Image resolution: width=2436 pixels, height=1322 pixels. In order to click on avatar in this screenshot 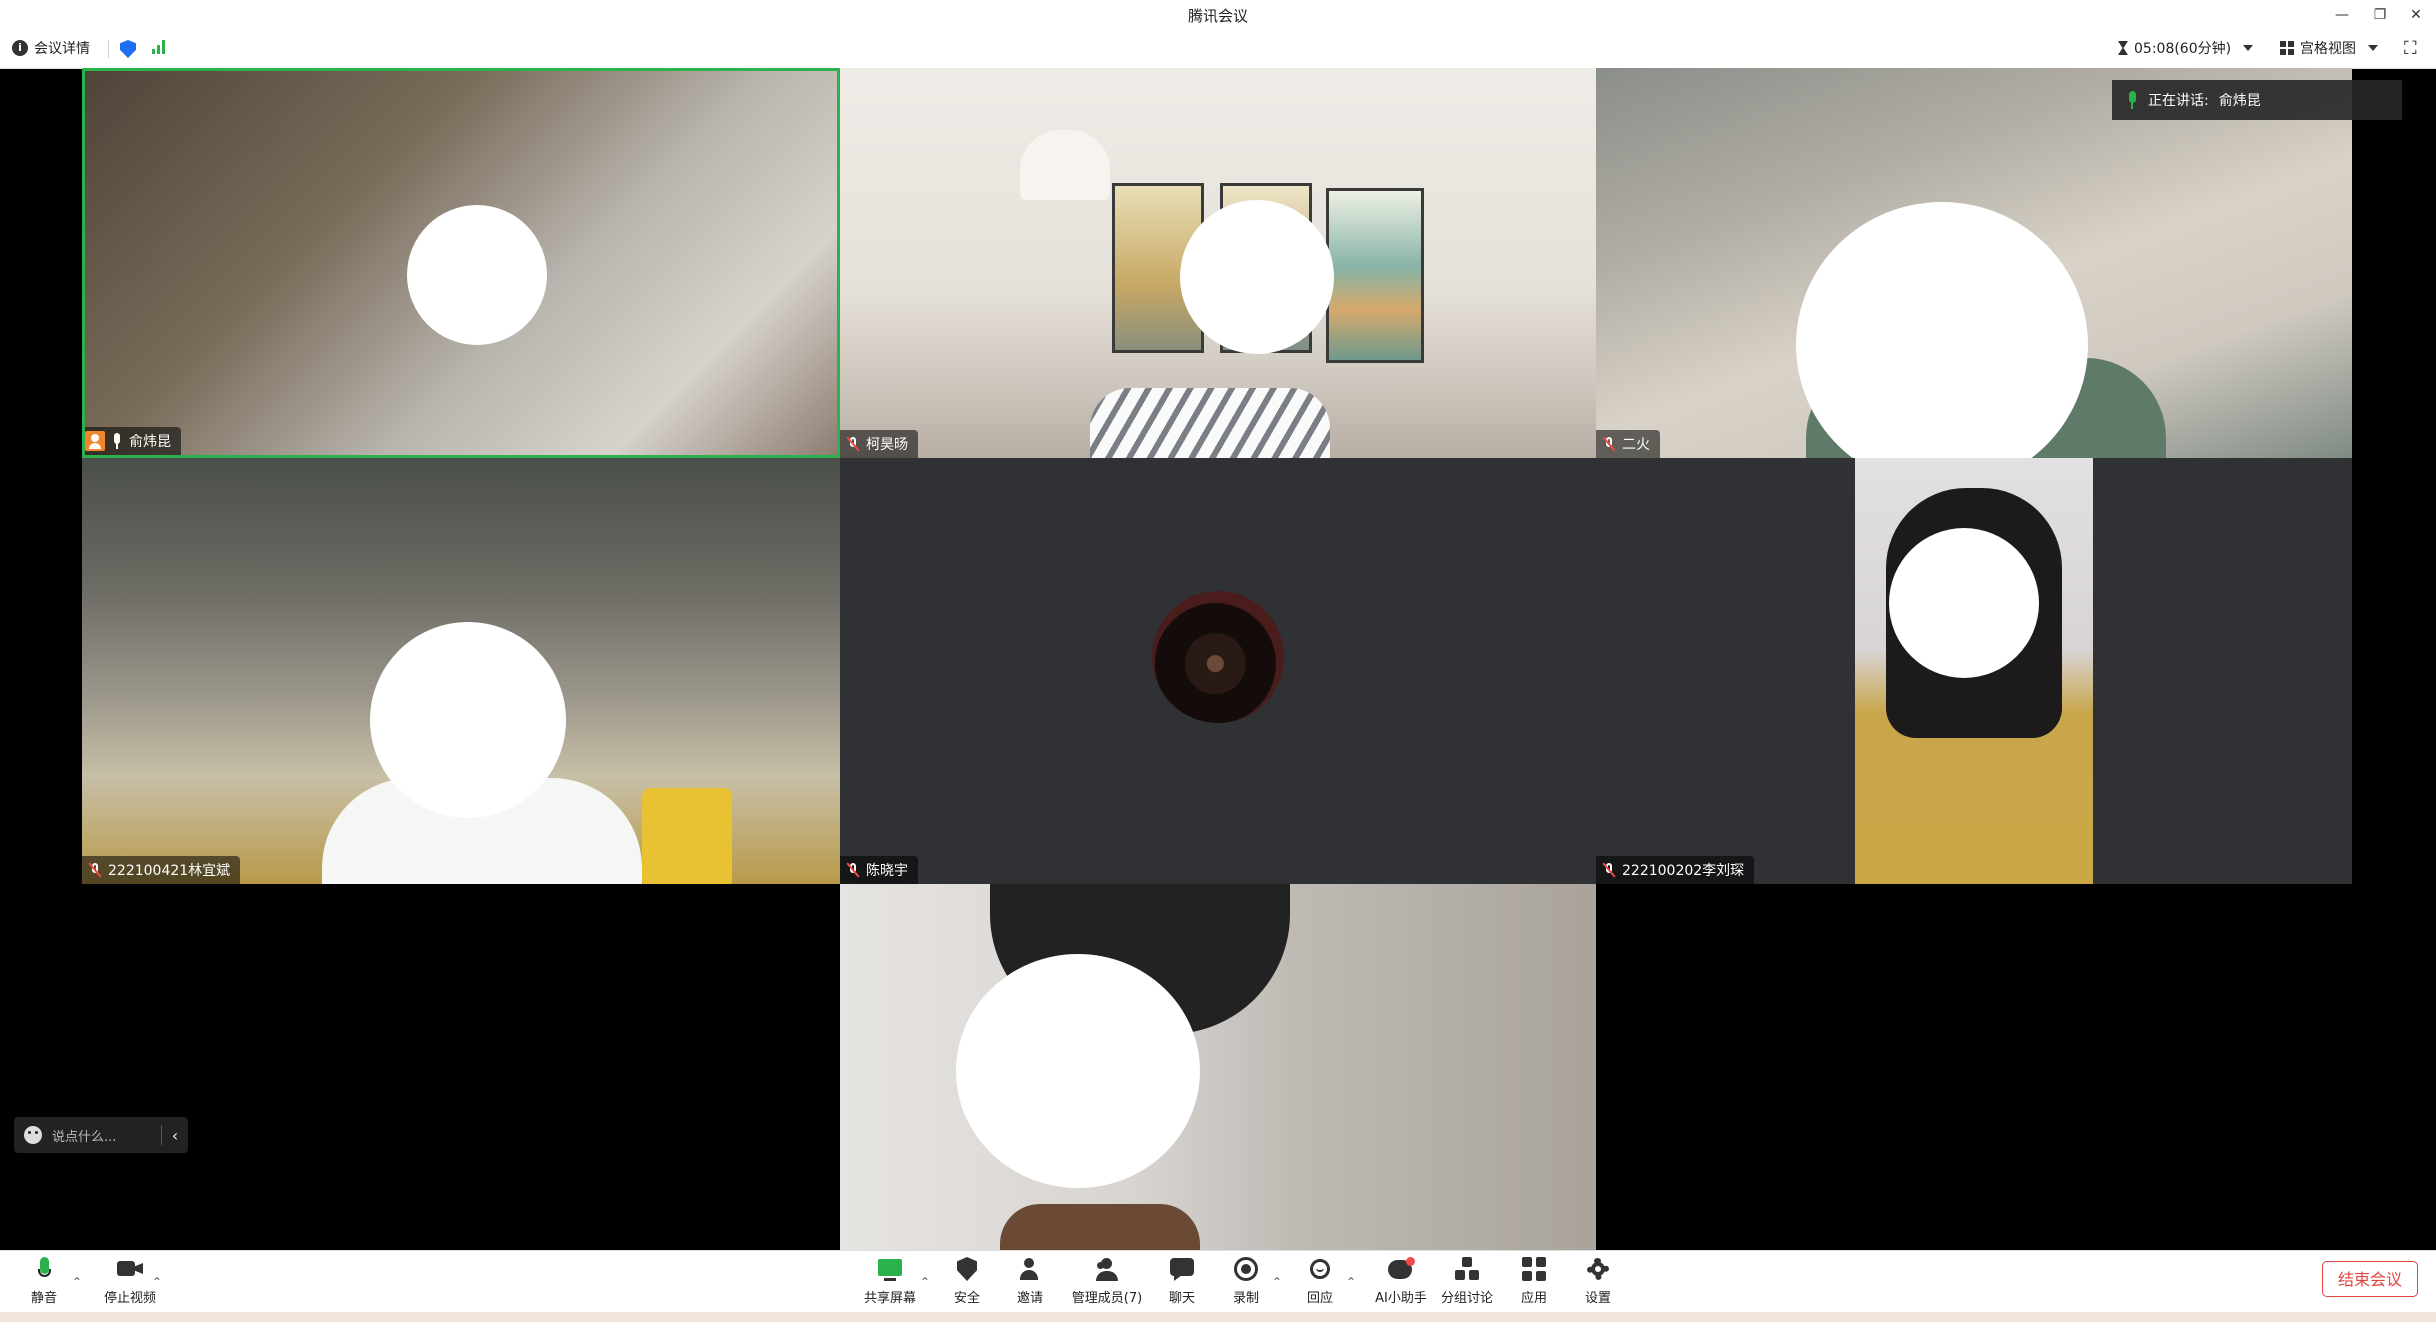, I will do `click(1218, 657)`.